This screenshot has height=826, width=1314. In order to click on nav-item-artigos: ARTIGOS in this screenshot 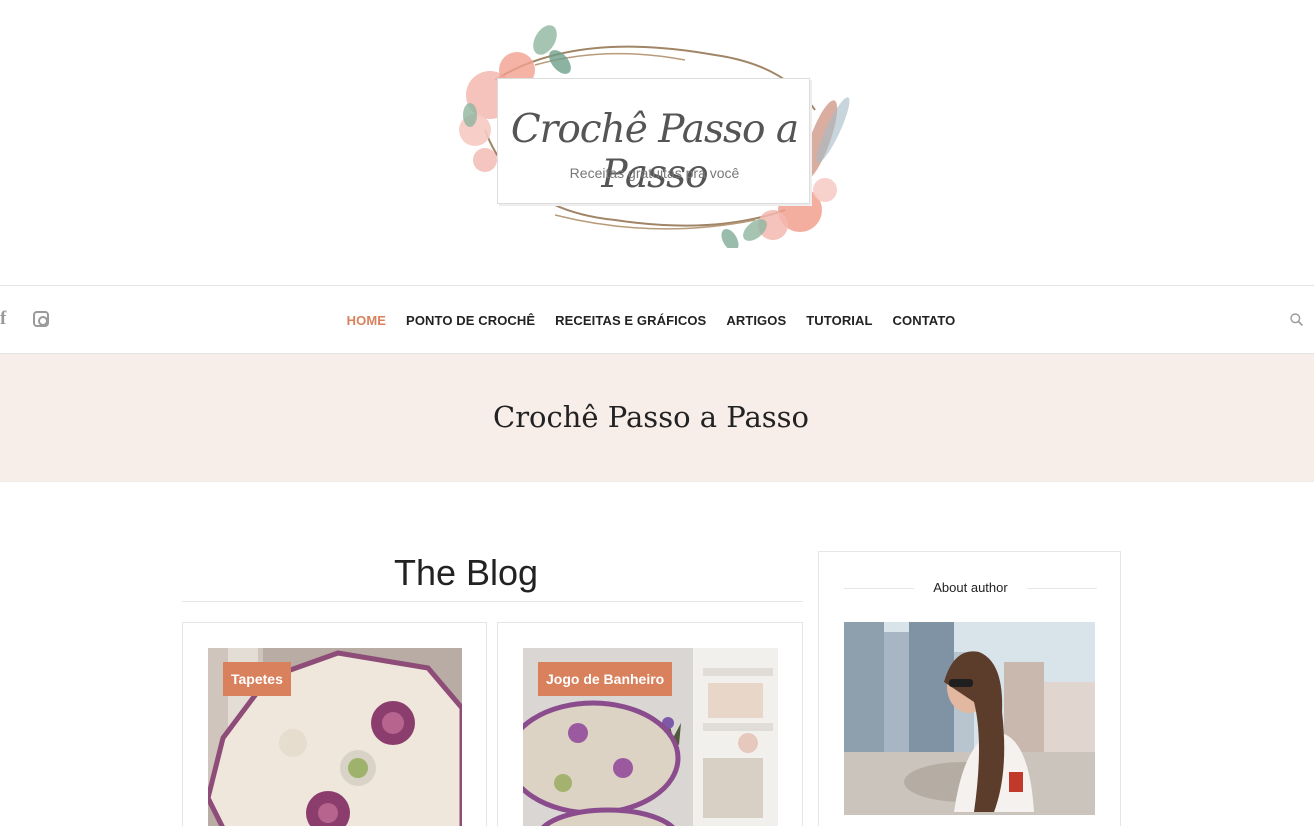, I will do `click(756, 320)`.